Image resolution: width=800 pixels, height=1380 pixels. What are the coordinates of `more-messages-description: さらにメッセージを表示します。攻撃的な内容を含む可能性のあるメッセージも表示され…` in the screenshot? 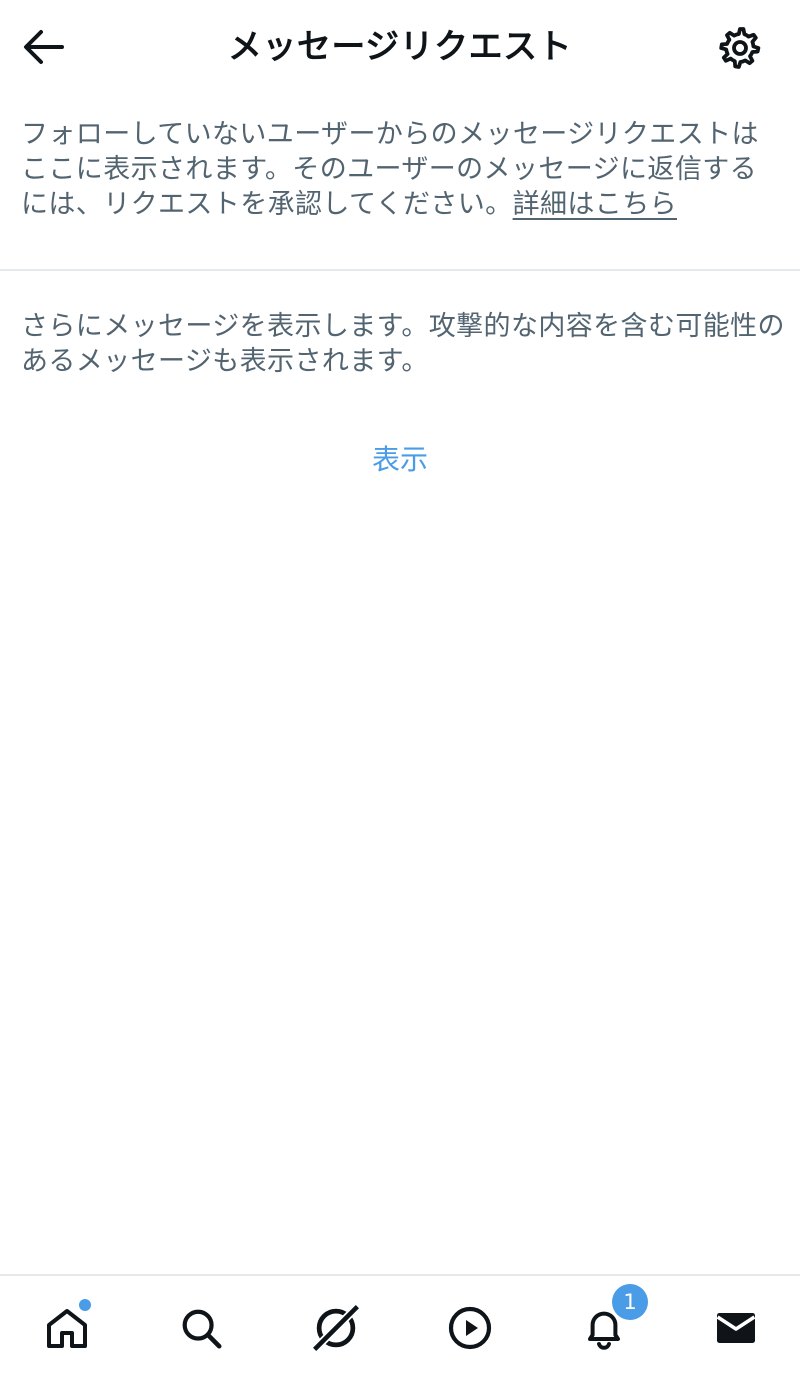 It's located at (403, 344).